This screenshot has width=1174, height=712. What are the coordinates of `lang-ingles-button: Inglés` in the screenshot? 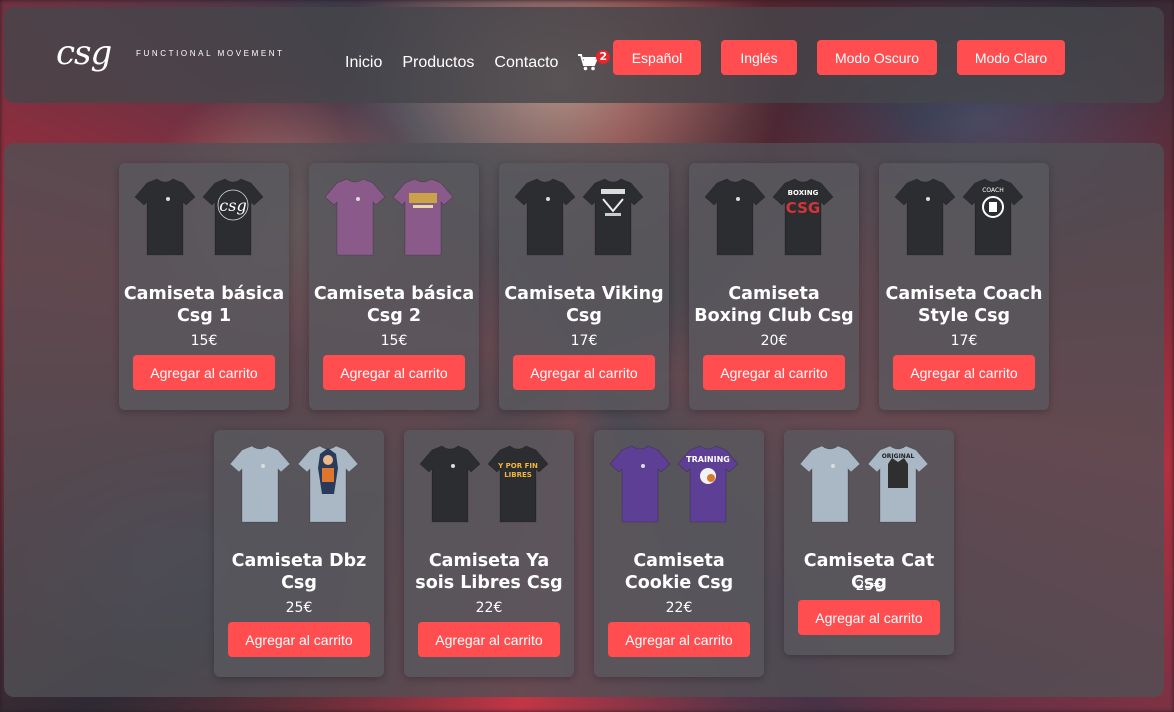 It's located at (759, 57).